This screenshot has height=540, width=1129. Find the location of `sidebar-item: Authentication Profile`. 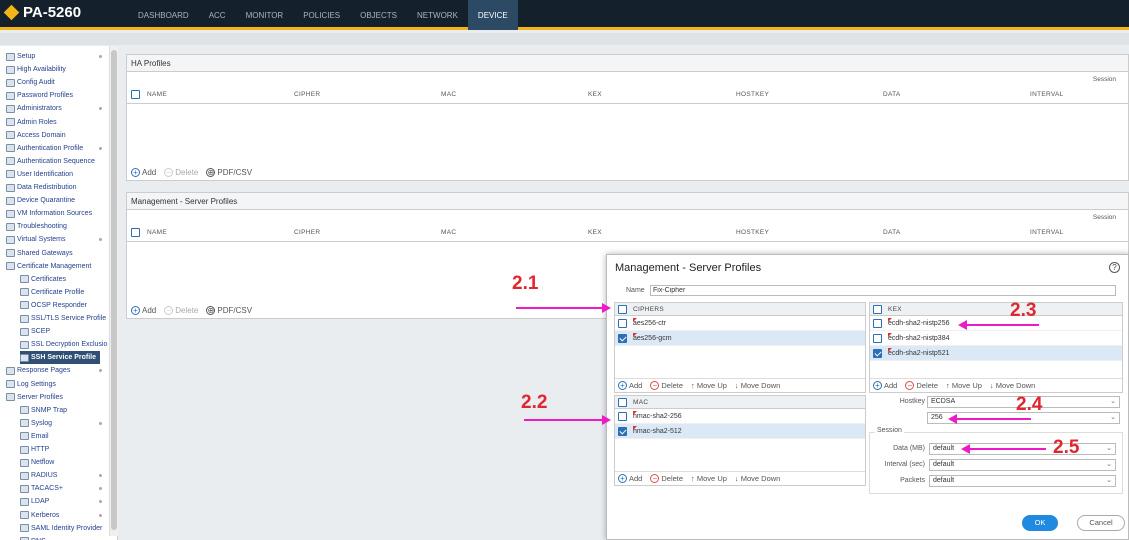

sidebar-item: Authentication Profile is located at coordinates (44, 148).